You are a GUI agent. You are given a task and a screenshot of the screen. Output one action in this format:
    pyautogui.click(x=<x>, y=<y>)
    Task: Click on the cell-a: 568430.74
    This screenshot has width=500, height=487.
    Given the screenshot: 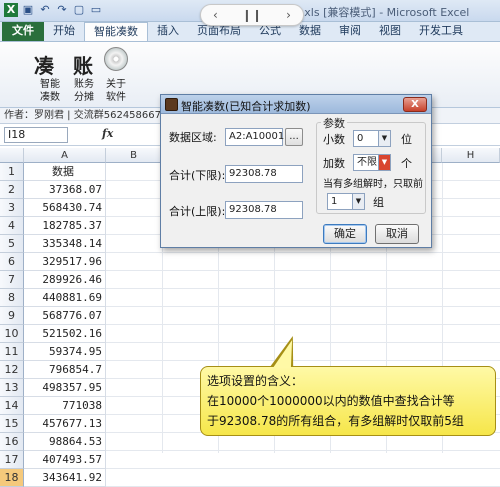 What is the action you would take?
    pyautogui.click(x=65, y=208)
    